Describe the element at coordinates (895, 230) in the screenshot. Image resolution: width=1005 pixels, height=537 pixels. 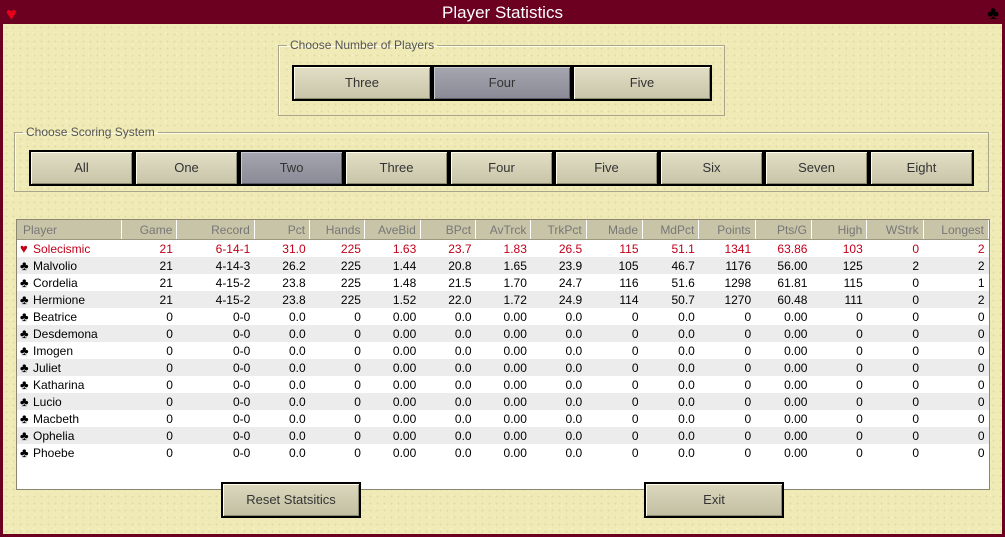
I see `column-header: WStrk` at that location.